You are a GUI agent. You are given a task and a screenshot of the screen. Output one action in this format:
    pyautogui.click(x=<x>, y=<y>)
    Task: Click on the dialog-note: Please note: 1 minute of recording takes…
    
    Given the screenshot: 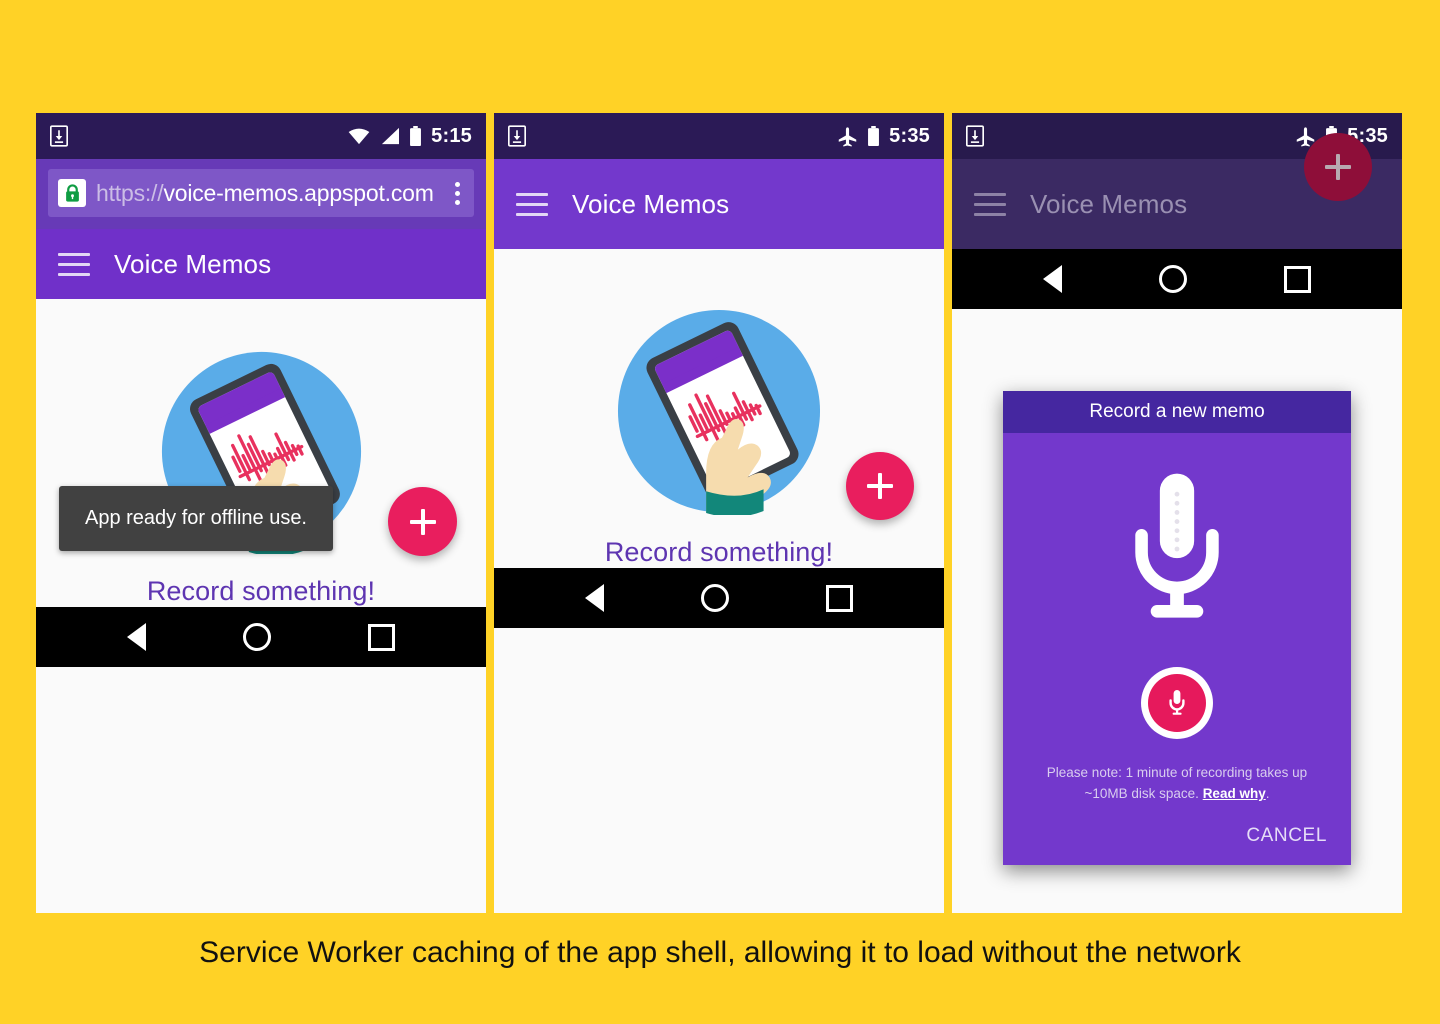 What is the action you would take?
    pyautogui.click(x=1177, y=784)
    